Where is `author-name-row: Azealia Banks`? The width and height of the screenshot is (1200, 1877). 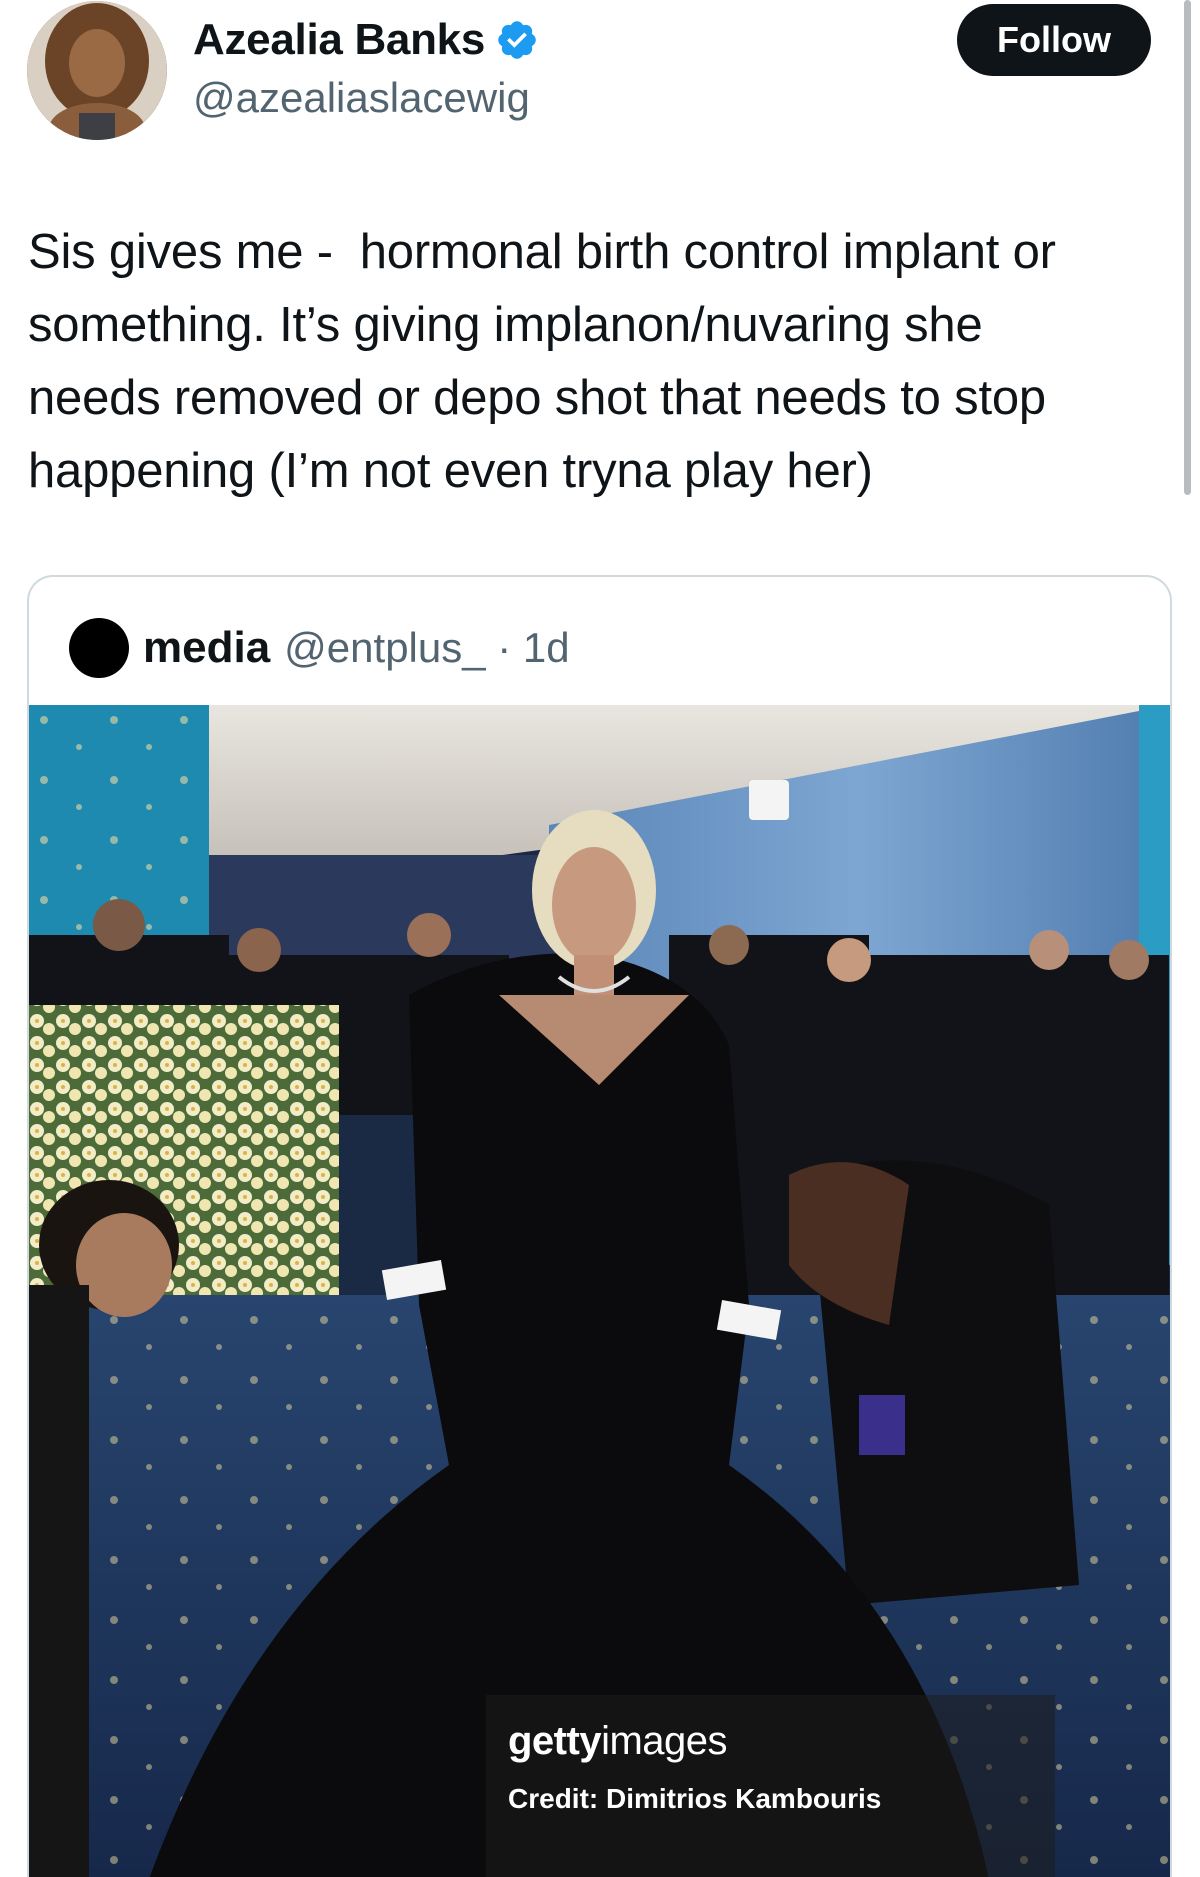
author-name-row: Azealia Banks is located at coordinates (366, 40).